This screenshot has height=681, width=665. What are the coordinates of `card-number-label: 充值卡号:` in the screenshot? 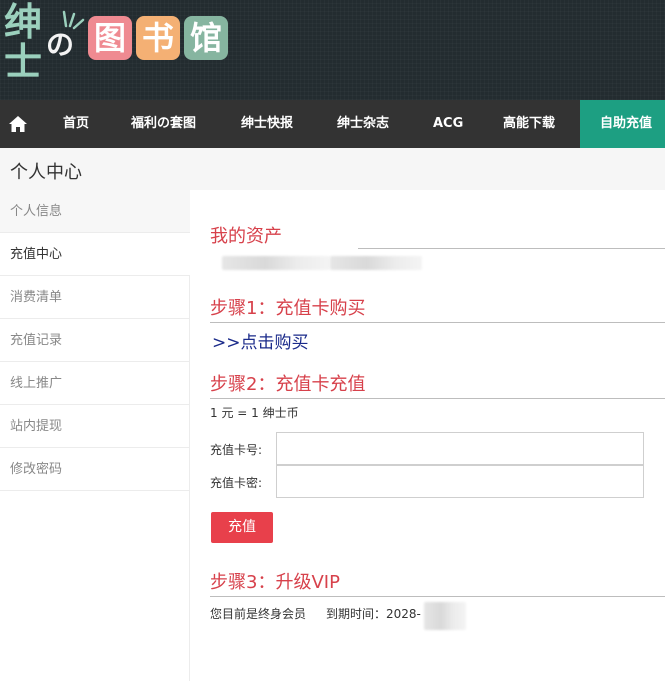 It's located at (236, 450).